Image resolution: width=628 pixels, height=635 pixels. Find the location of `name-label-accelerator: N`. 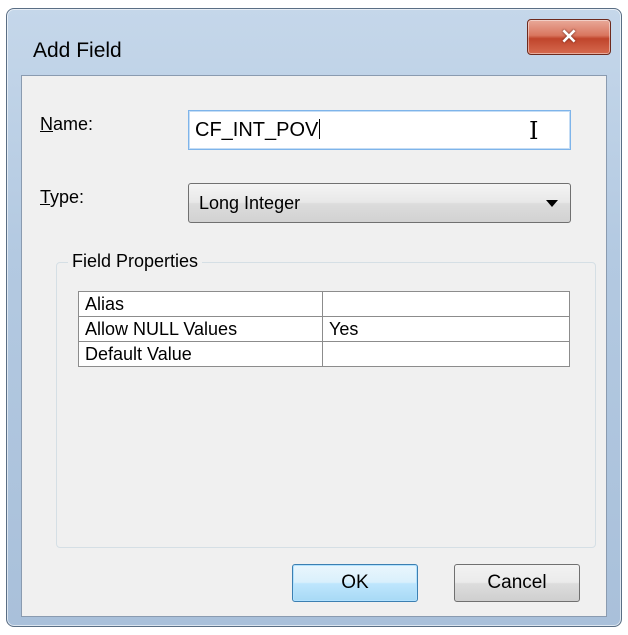

name-label-accelerator: N is located at coordinates (46, 124).